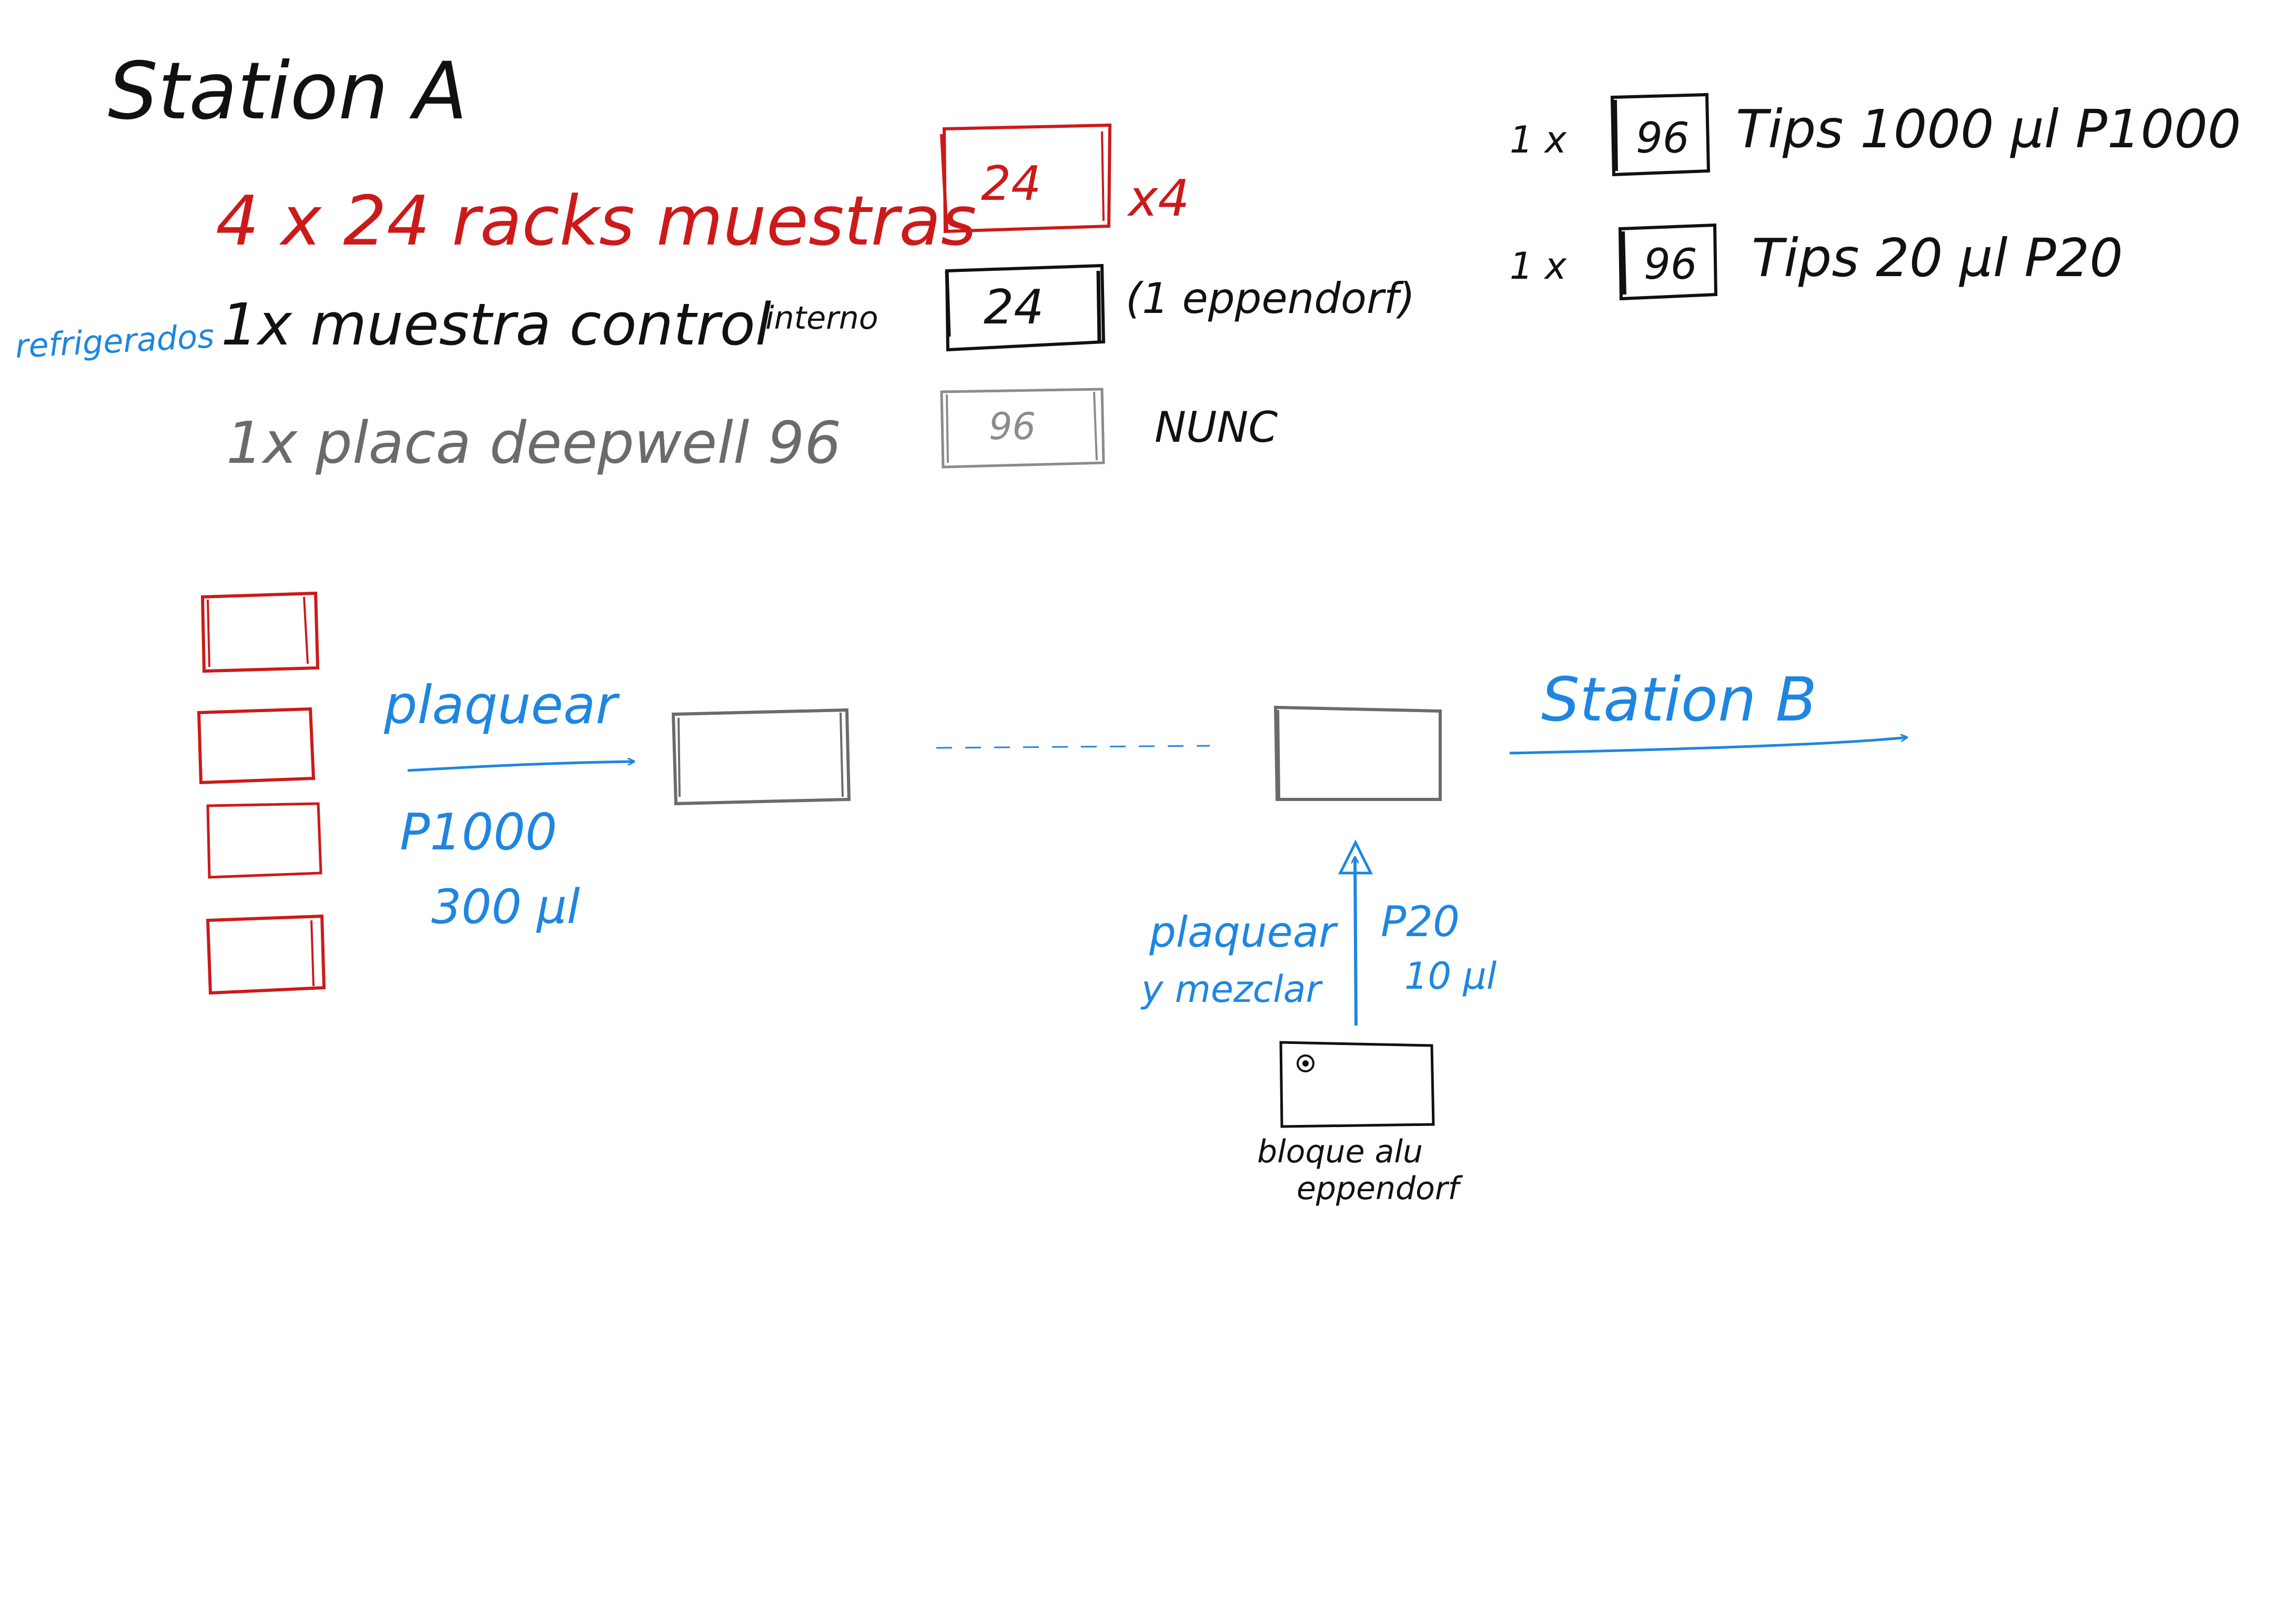 The height and width of the screenshot is (1623, 2296). Describe the element at coordinates (1340, 1151) in the screenshot. I see `block-label-line1: bloque alu` at that location.